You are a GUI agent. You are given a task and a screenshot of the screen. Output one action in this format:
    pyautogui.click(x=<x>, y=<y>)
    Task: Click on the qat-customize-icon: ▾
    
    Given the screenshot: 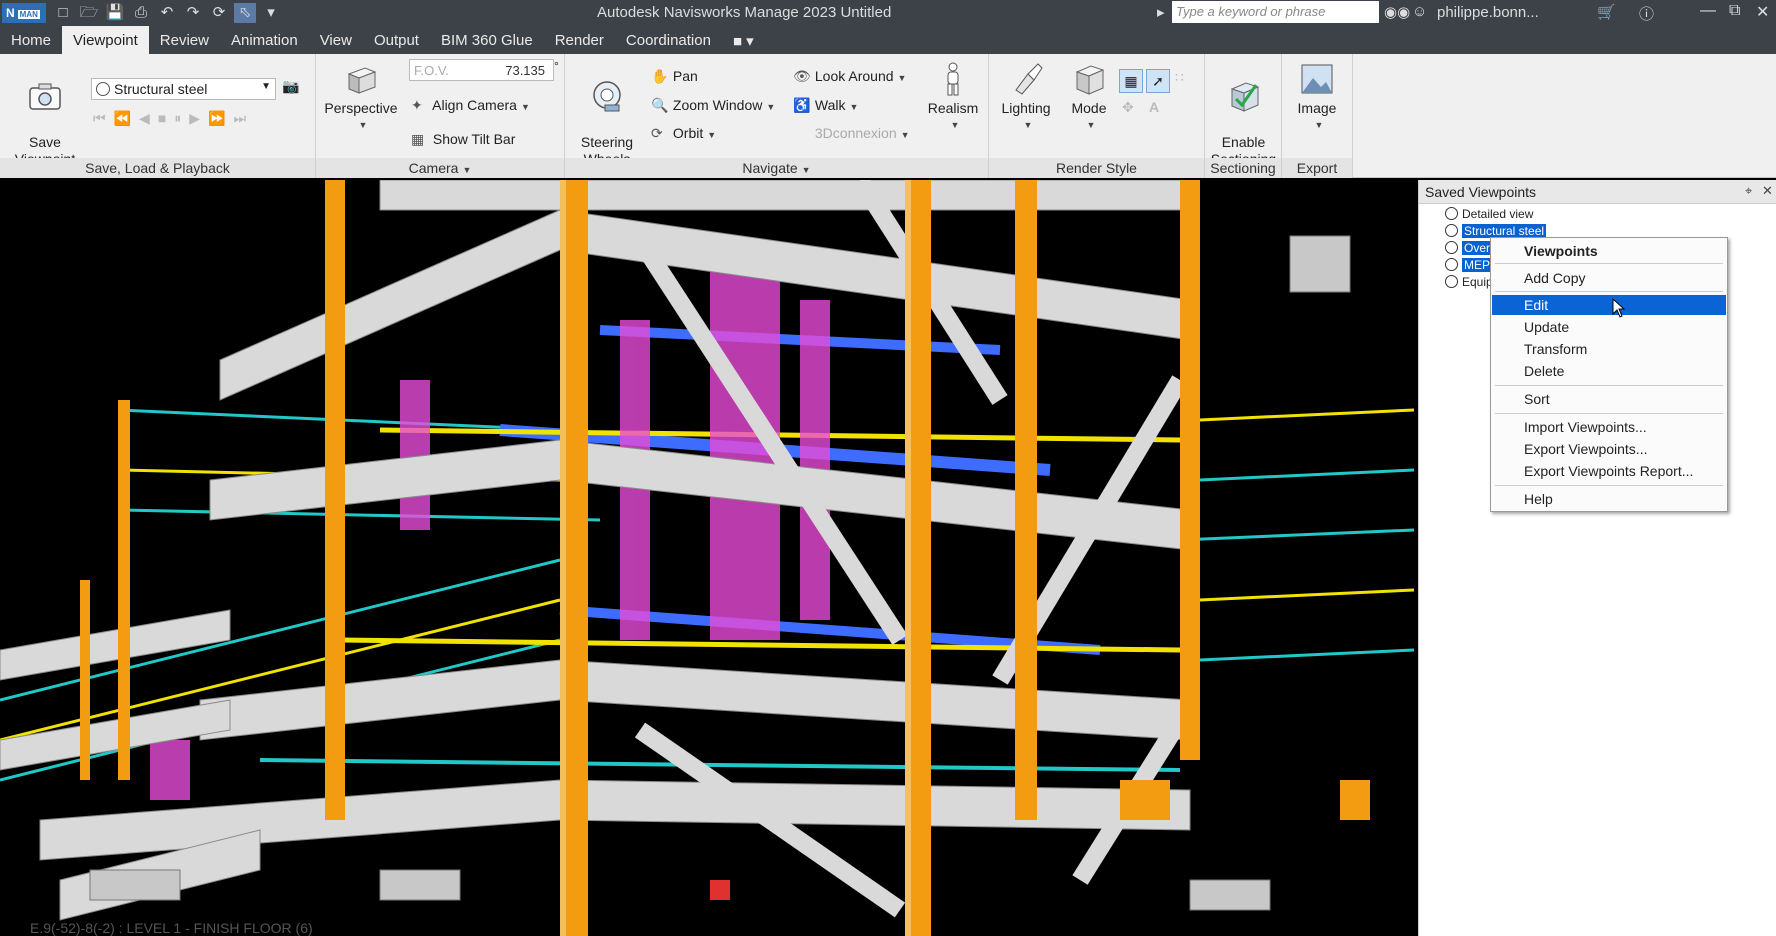 What is the action you would take?
    pyautogui.click(x=271, y=13)
    